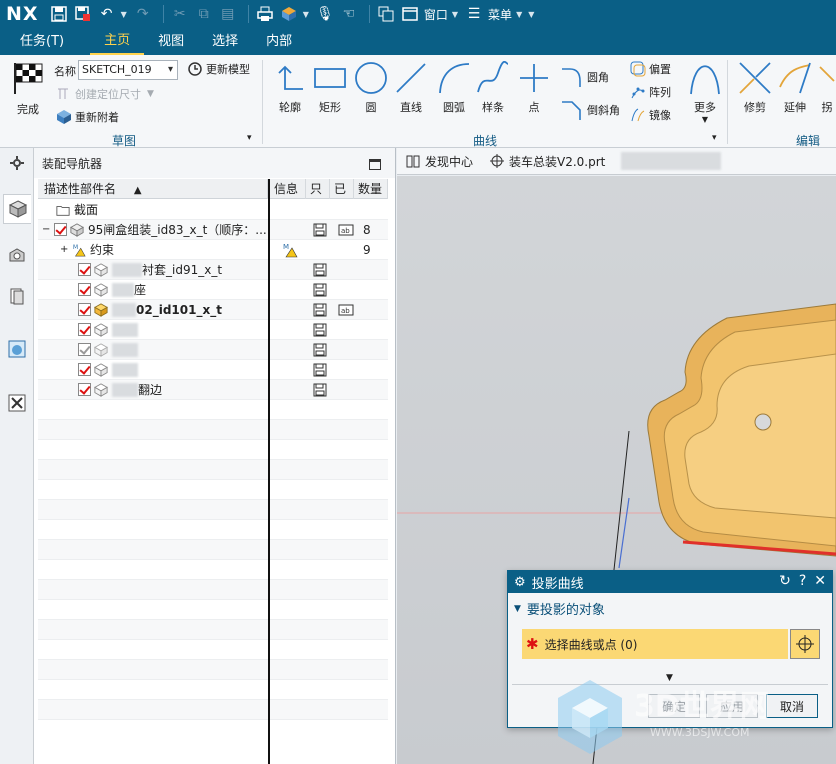 The height and width of the screenshot is (764, 836). Describe the element at coordinates (705, 92) in the screenshot. I see `more-button: 更多 ▼` at that location.